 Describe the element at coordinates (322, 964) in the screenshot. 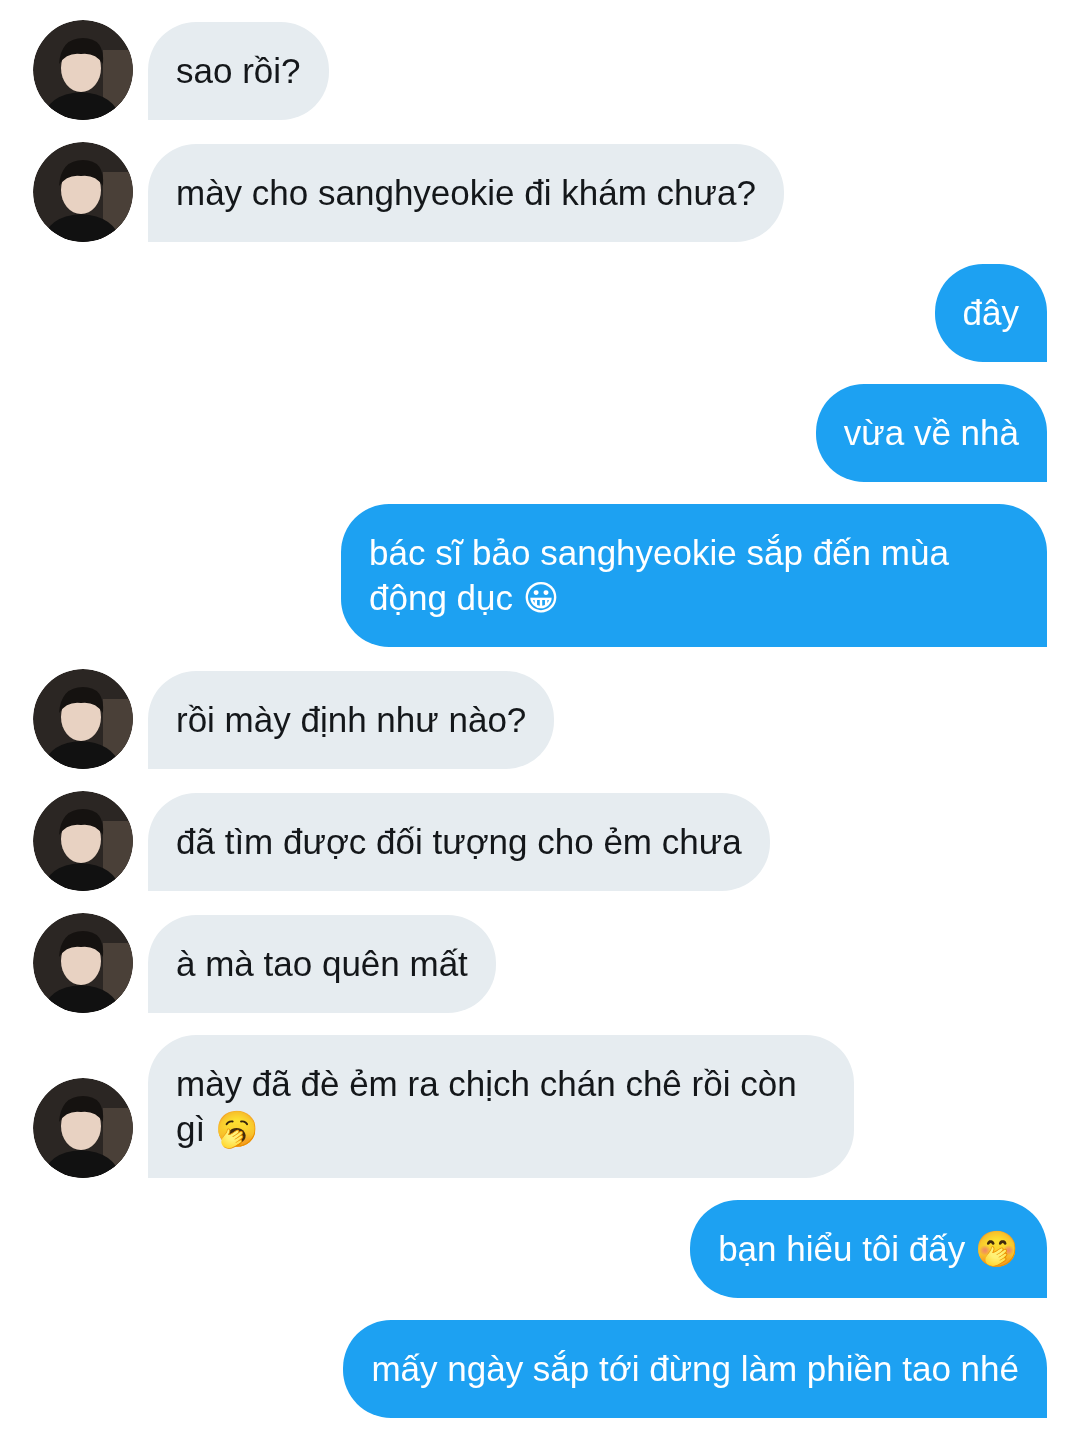

I see `message-bubble: à mà tao quên mất` at that location.